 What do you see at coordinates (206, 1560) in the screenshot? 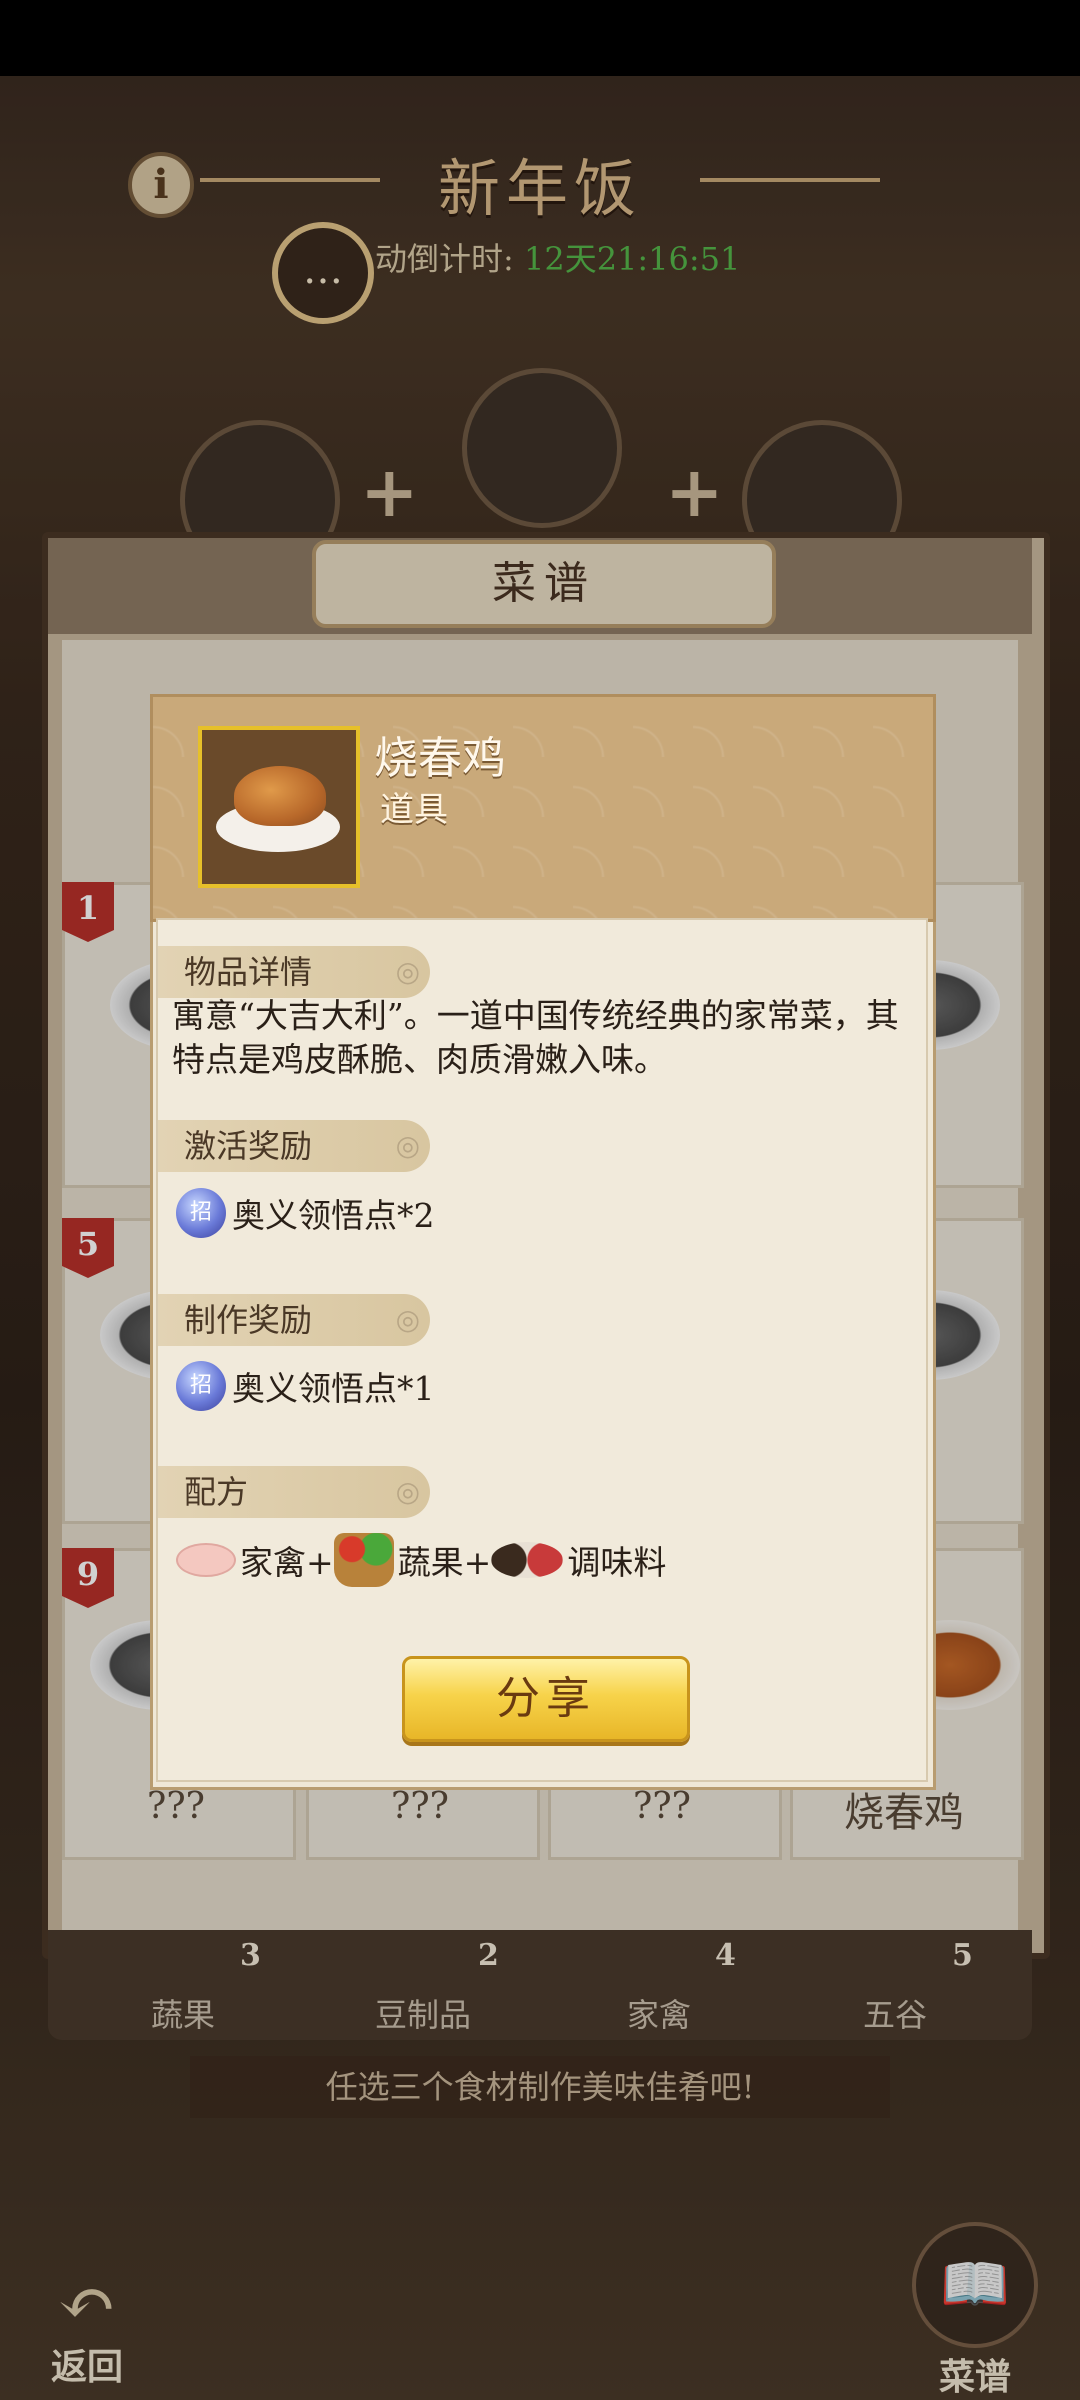
I see `poultry-icon` at bounding box center [206, 1560].